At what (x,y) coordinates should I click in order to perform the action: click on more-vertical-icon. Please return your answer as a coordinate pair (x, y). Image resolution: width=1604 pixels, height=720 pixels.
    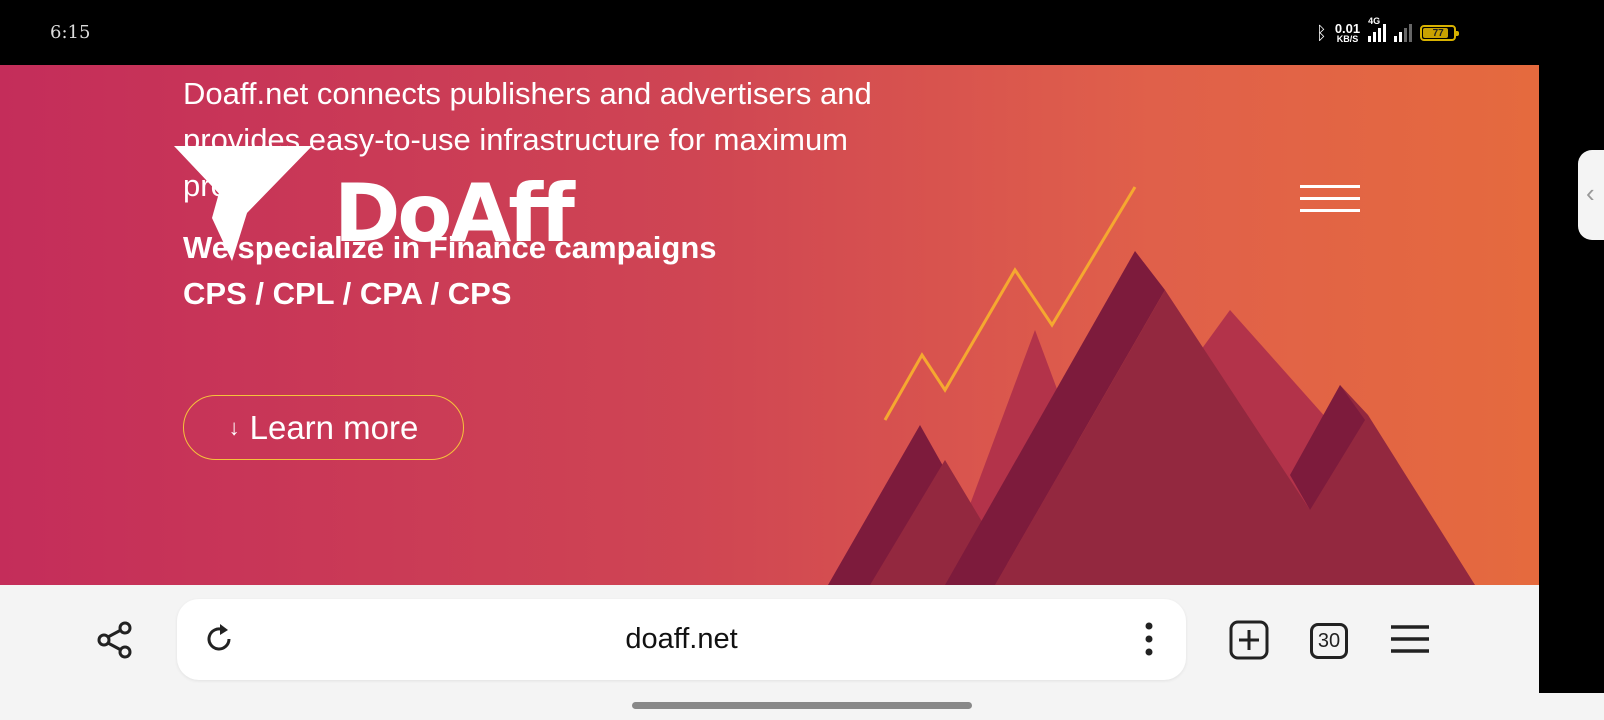
    Looking at the image, I should click on (1149, 639).